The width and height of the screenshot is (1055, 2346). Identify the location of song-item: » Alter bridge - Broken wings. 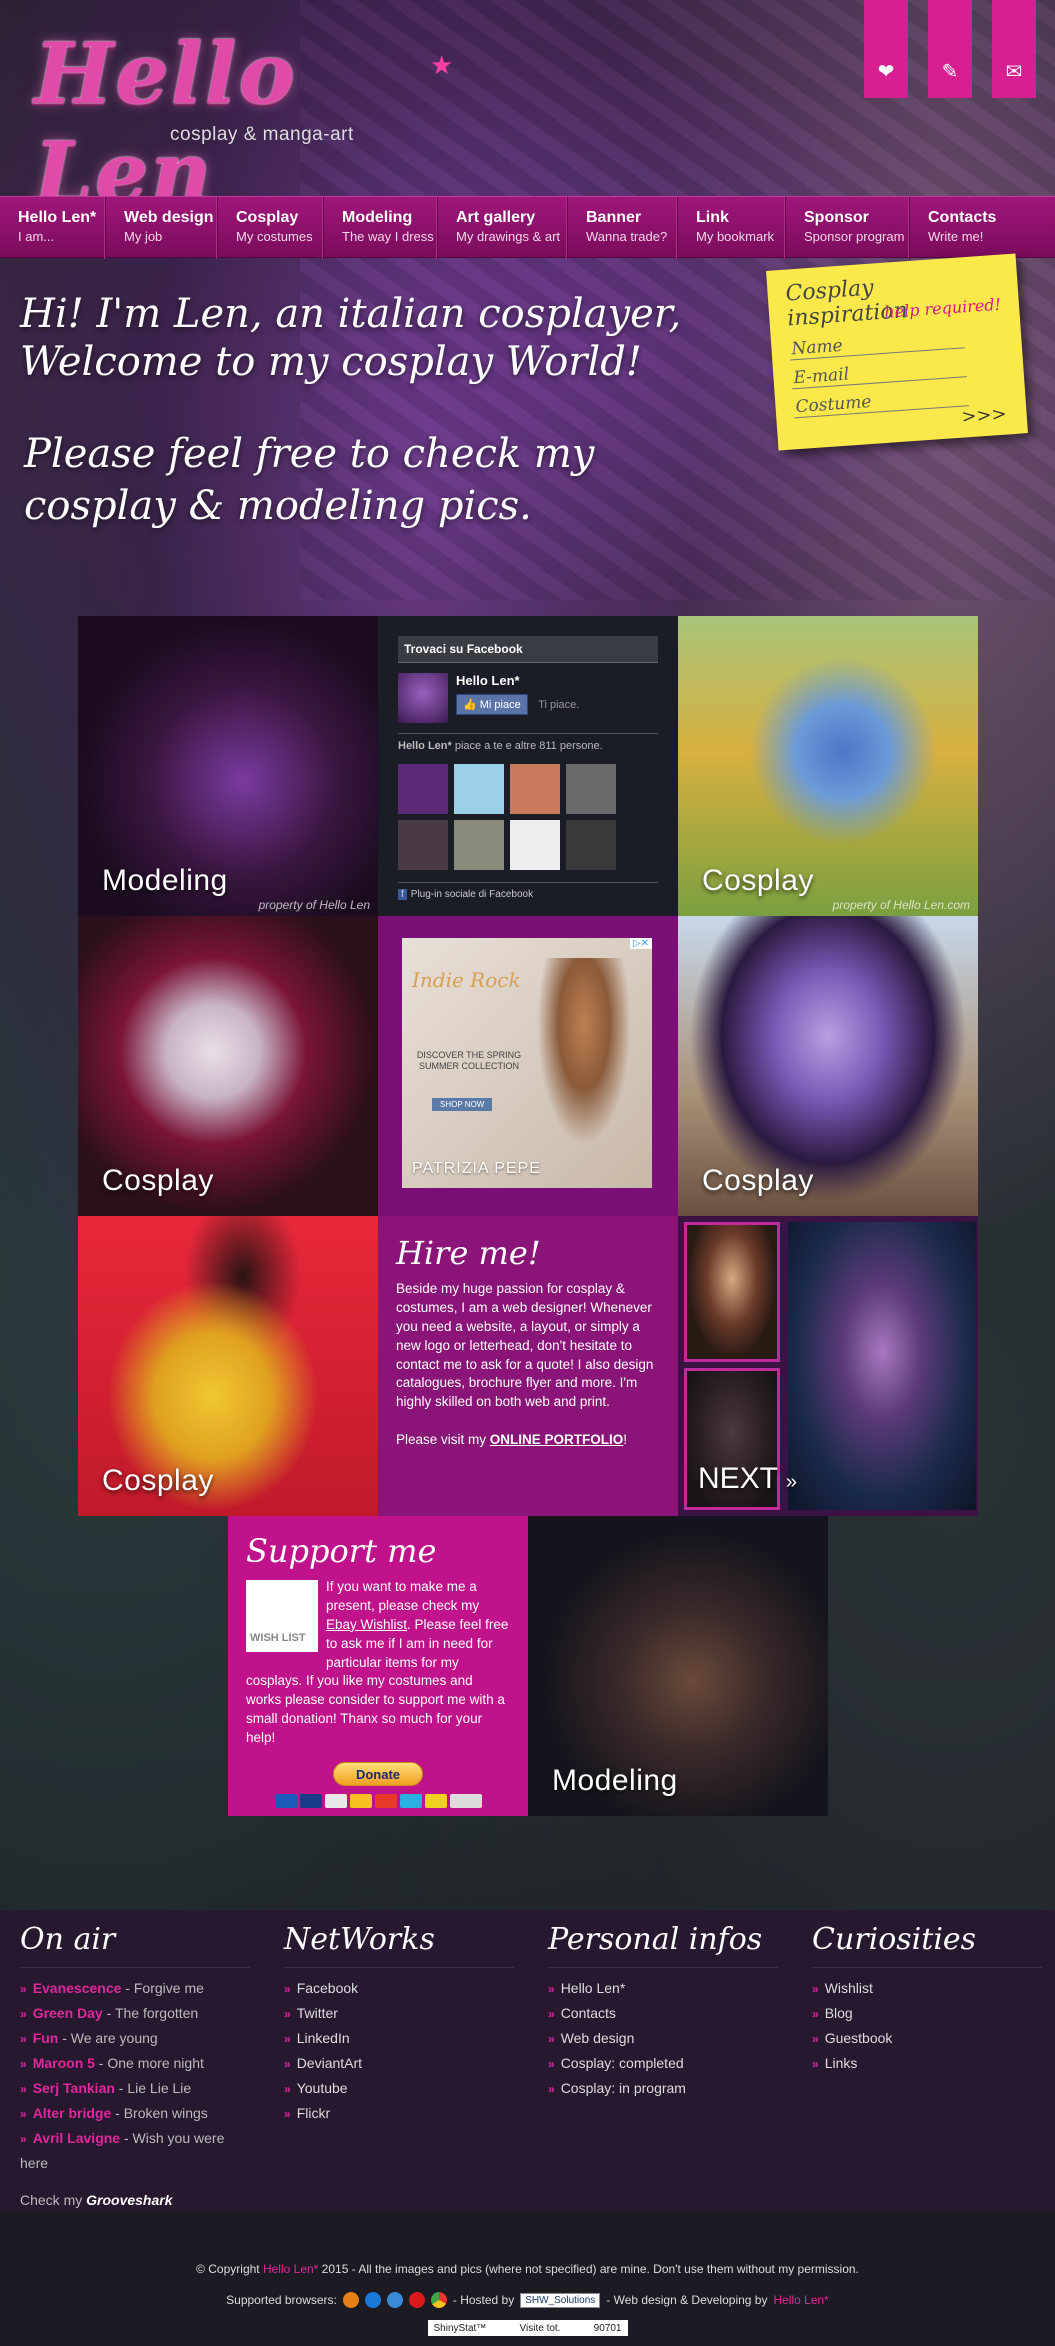
(135, 2113).